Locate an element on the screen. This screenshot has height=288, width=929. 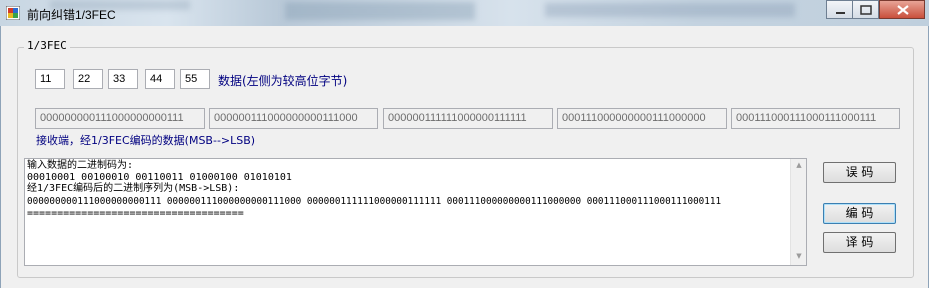
close-button is located at coordinates (902, 9).